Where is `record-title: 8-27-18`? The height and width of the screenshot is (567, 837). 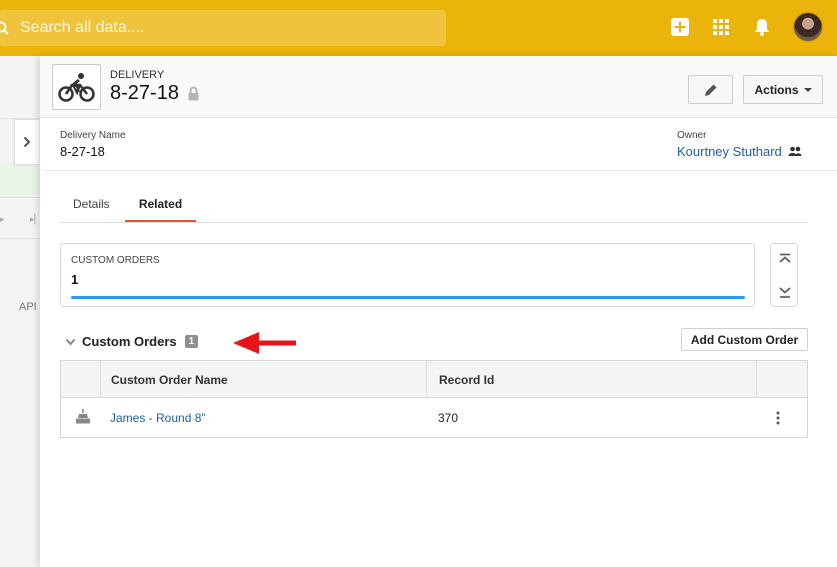
record-title: 8-27-18 is located at coordinates (155, 93).